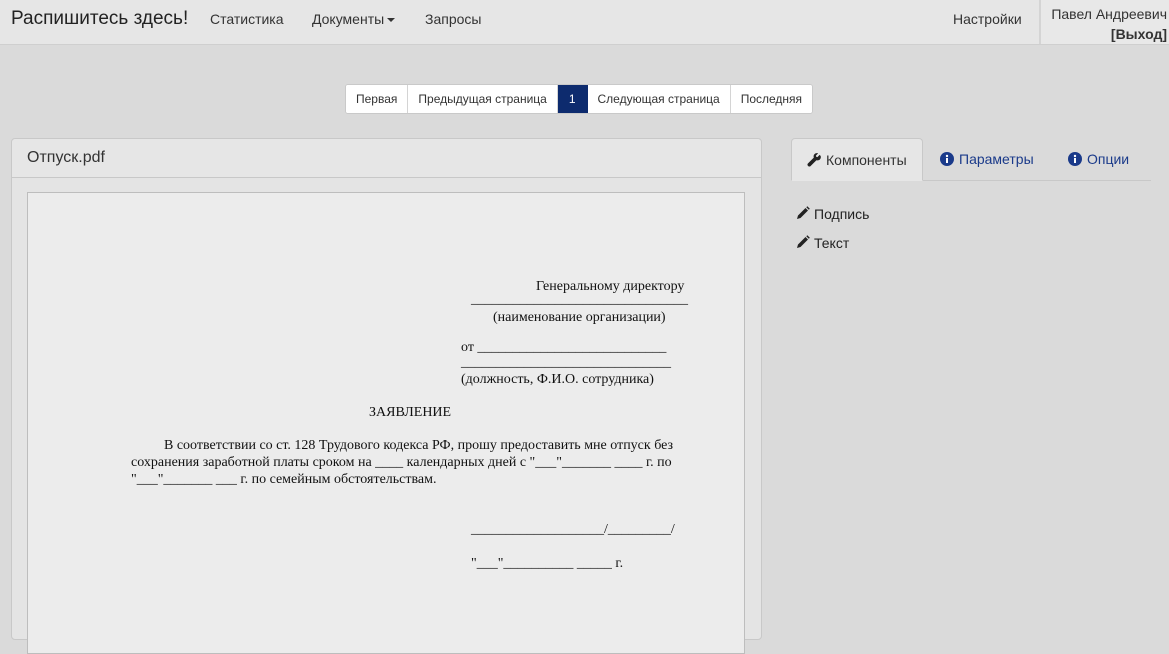 Image resolution: width=1169 pixels, height=654 pixels. I want to click on sidebar-tabs: Компоненты Параметры Опции, so click(971, 159).